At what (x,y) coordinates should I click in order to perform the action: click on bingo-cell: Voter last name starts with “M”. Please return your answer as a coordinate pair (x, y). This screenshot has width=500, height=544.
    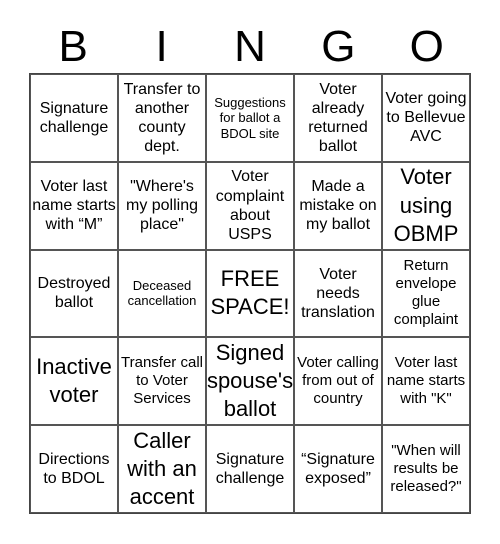
    Looking at the image, I should click on (74, 205).